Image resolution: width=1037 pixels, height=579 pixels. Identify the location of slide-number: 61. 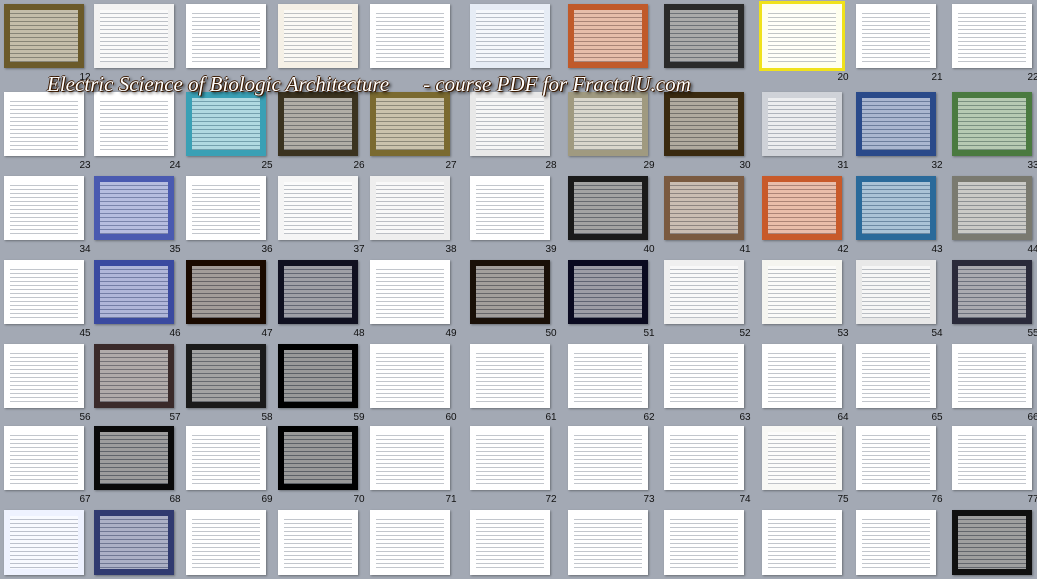
(551, 417).